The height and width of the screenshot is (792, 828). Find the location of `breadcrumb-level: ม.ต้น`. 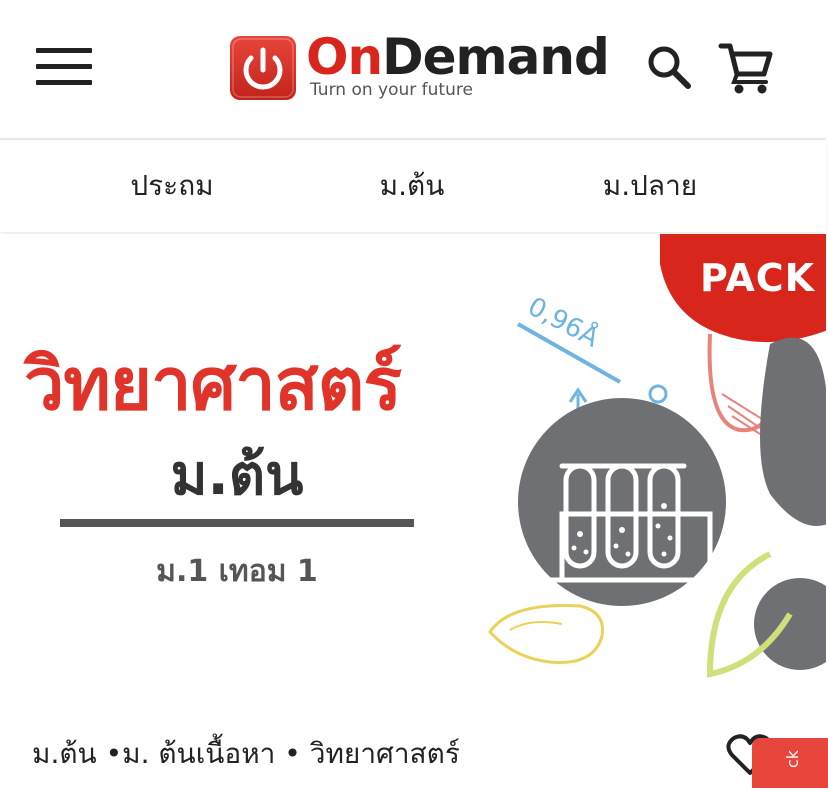

breadcrumb-level: ม.ต้น is located at coordinates (64, 753).